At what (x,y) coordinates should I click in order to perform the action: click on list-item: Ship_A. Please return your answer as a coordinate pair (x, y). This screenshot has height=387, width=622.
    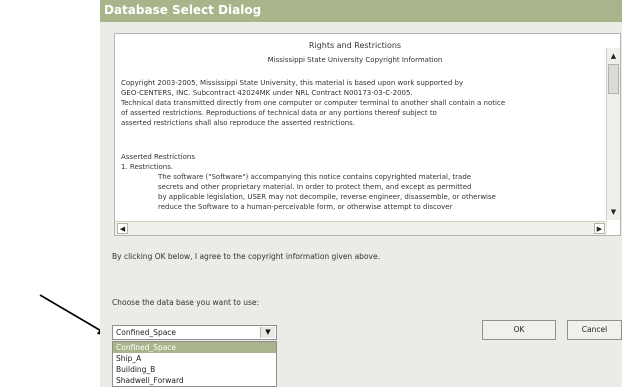
    Looking at the image, I should click on (194, 358).